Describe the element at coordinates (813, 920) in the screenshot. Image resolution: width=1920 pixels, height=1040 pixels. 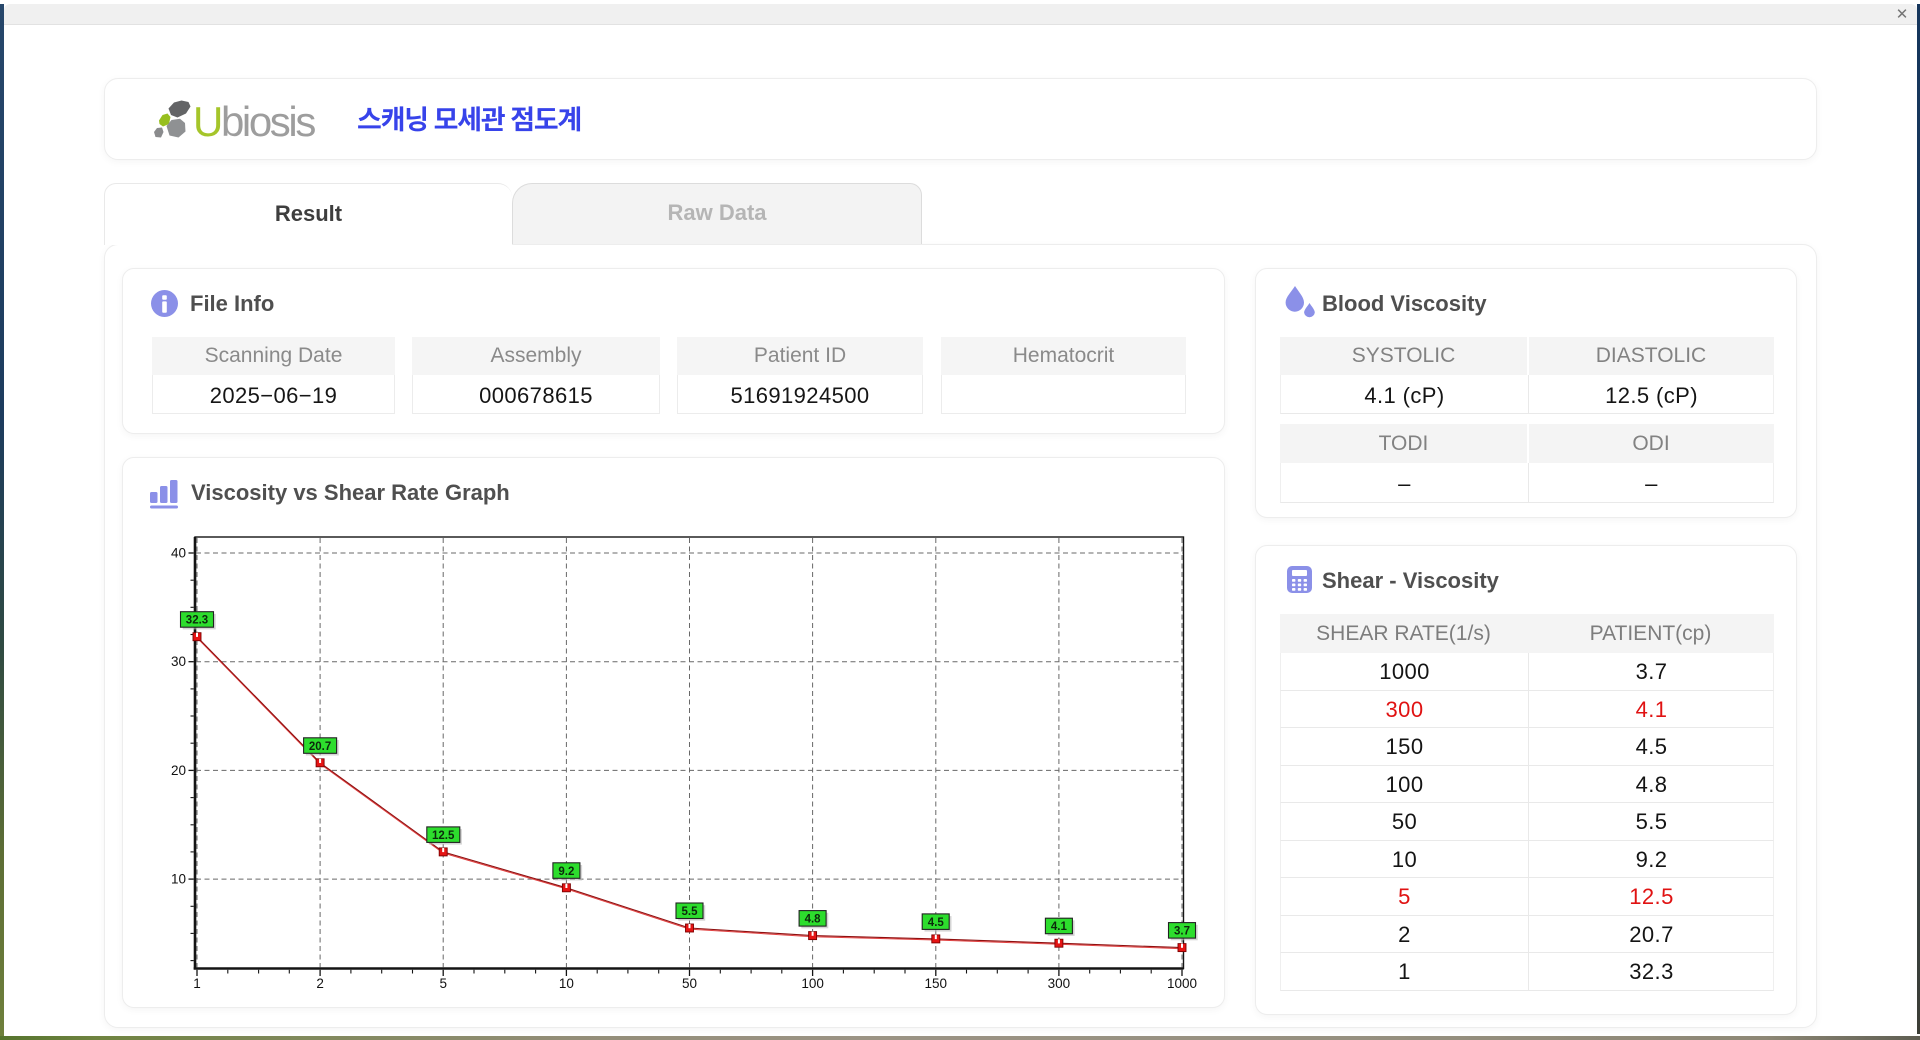
I see `svg-text: 4.8` at that location.